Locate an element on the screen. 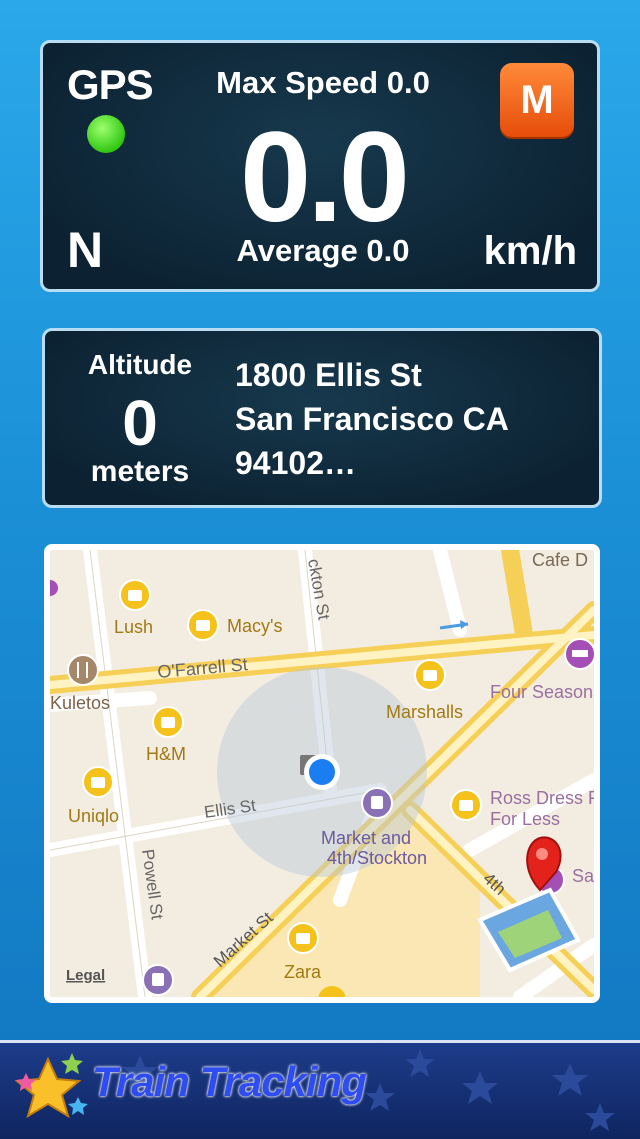  compass-heading: N is located at coordinates (85, 250).